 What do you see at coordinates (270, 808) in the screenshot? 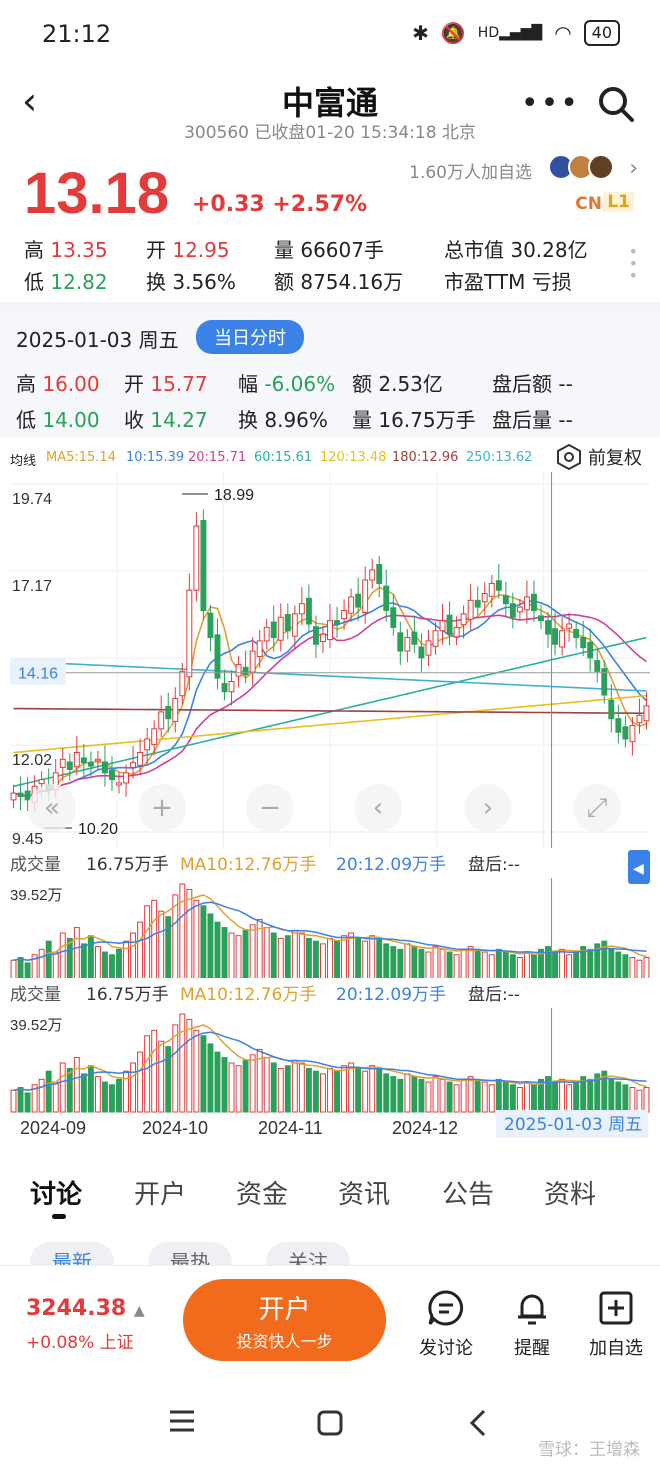
I see `zoom-out-icon: −` at bounding box center [270, 808].